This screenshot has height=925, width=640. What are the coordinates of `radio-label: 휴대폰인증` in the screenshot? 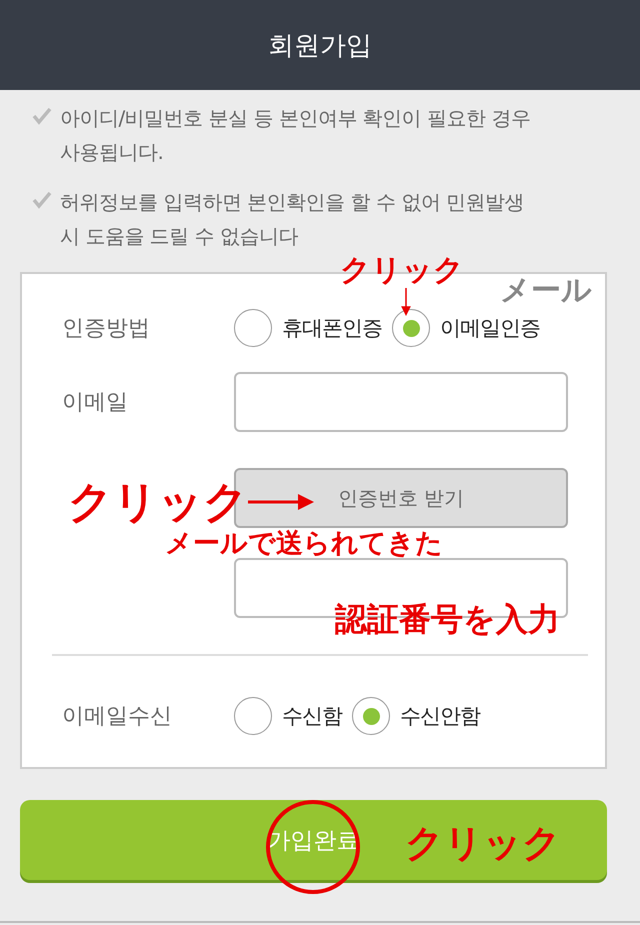 It's located at (332, 328).